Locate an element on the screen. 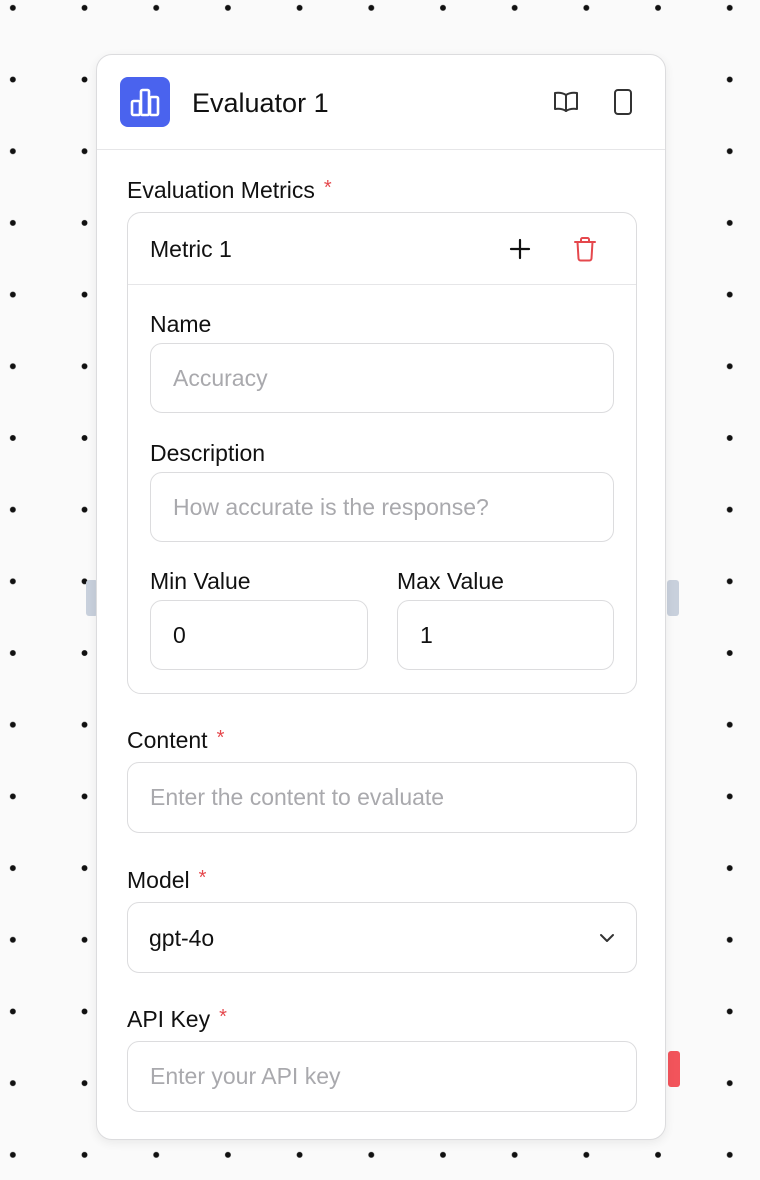 This screenshot has width=760, height=1180. model-label: Model * is located at coordinates (167, 880).